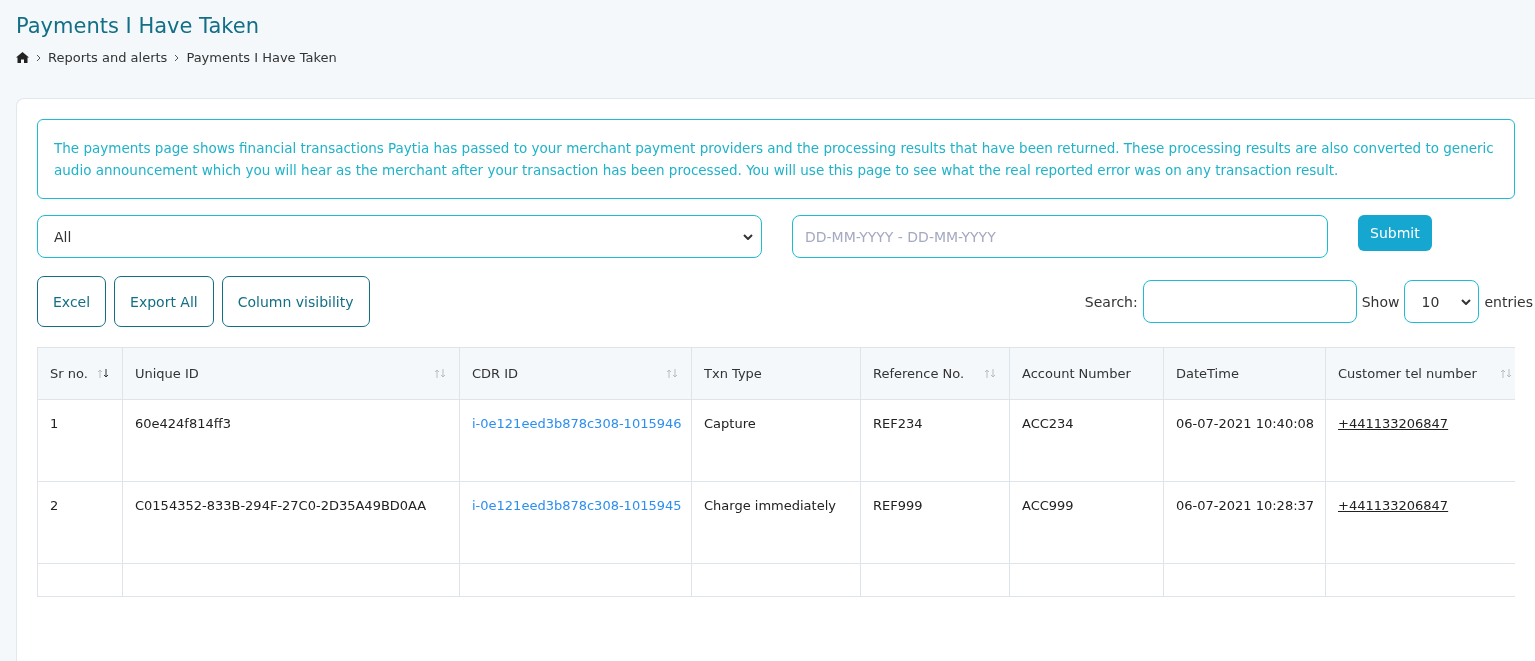  Describe the element at coordinates (776, 159) in the screenshot. I see `info-message: The payments page shows financial transactions Paytia has passed to your merchant payment providers and the processing results that have been returned. These processing results are also converted to generic audio announcement which you will hear as the merchant after your transaction has been processed. You will use this page to see what the real reported error was on any transaction result.` at that location.